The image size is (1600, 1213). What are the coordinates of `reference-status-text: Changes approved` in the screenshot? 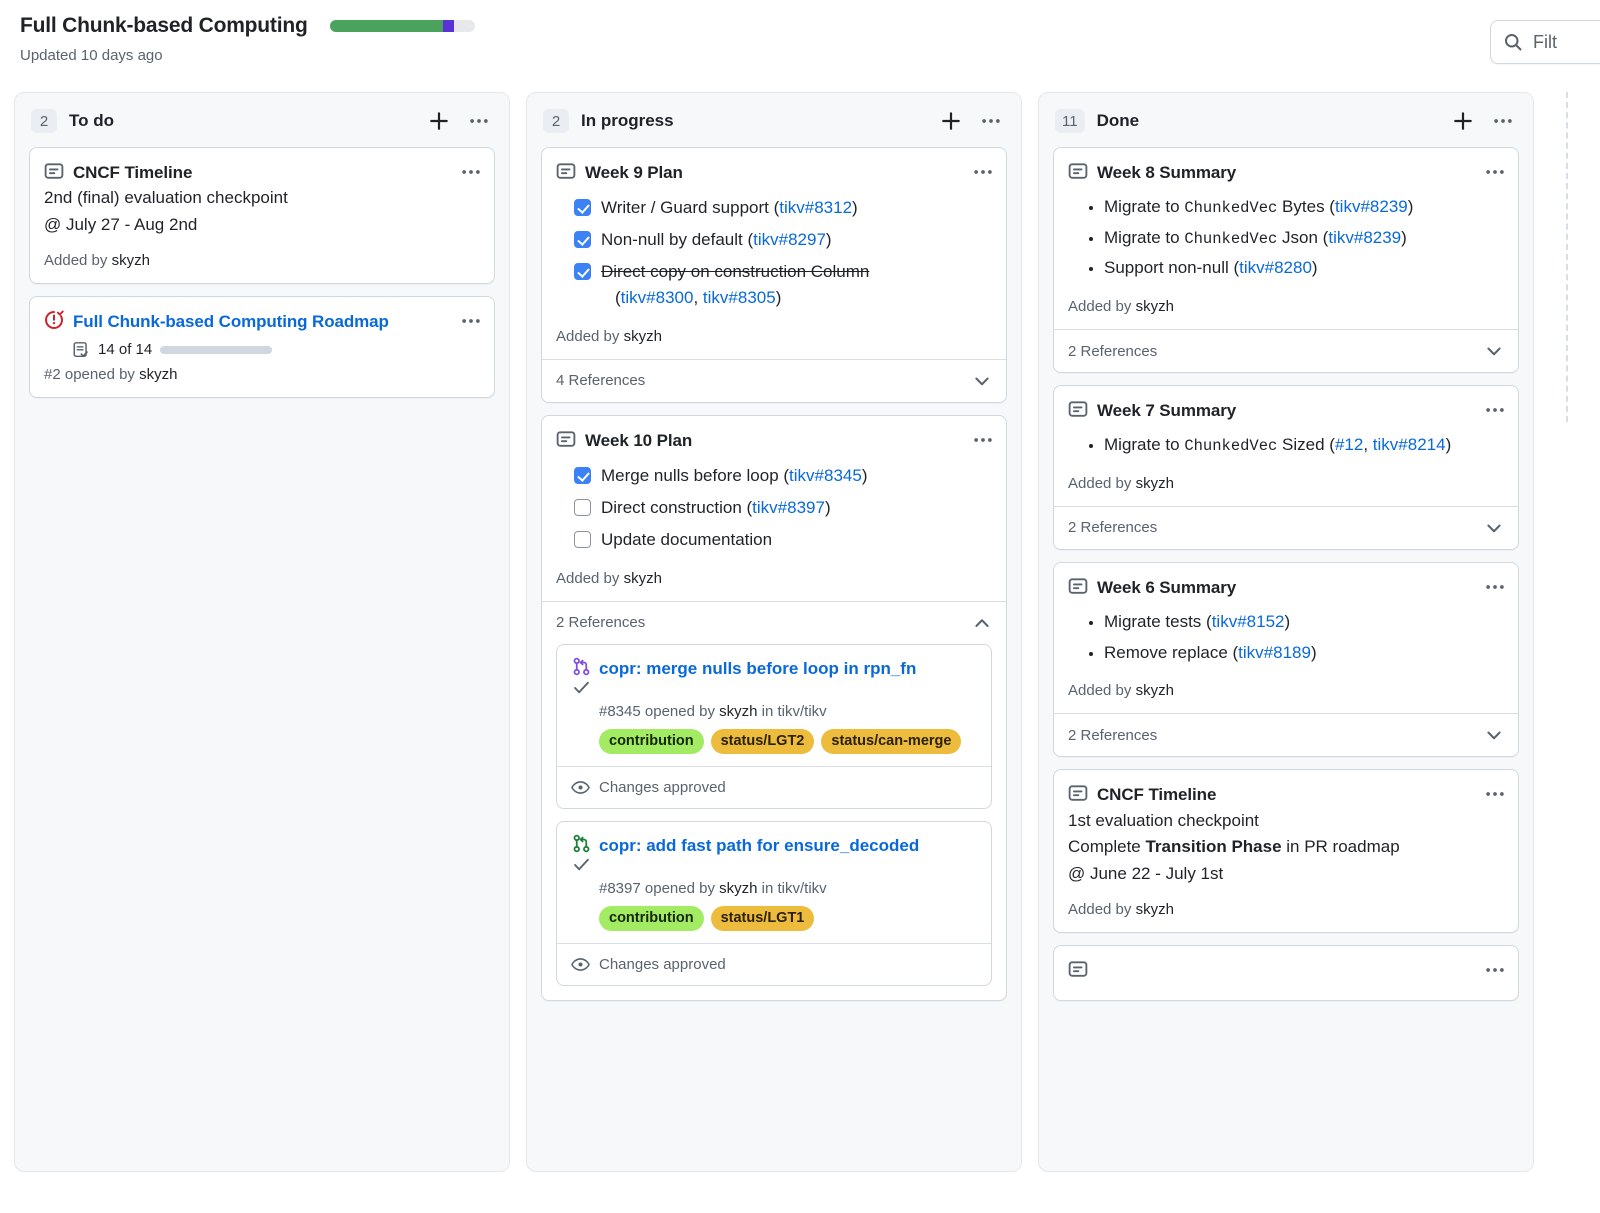 It's located at (662, 787).